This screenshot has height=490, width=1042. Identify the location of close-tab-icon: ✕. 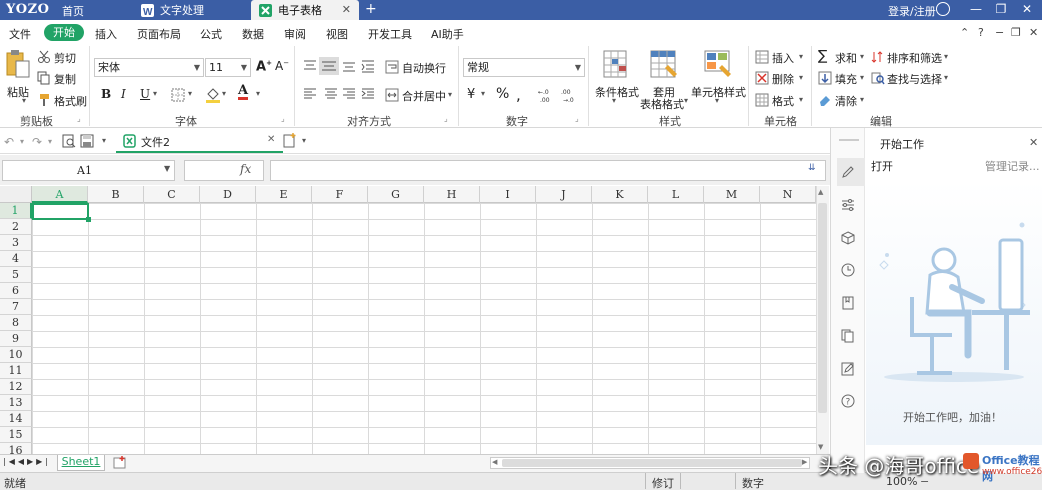
(346, 9).